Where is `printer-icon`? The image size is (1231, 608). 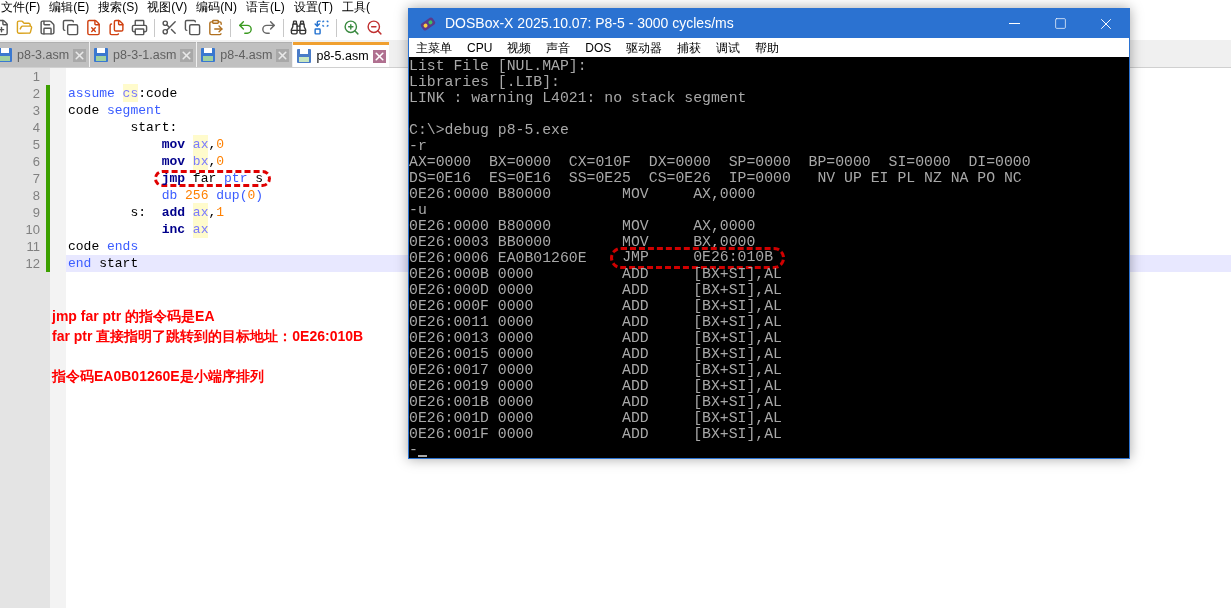
printer-icon is located at coordinates (139, 27).